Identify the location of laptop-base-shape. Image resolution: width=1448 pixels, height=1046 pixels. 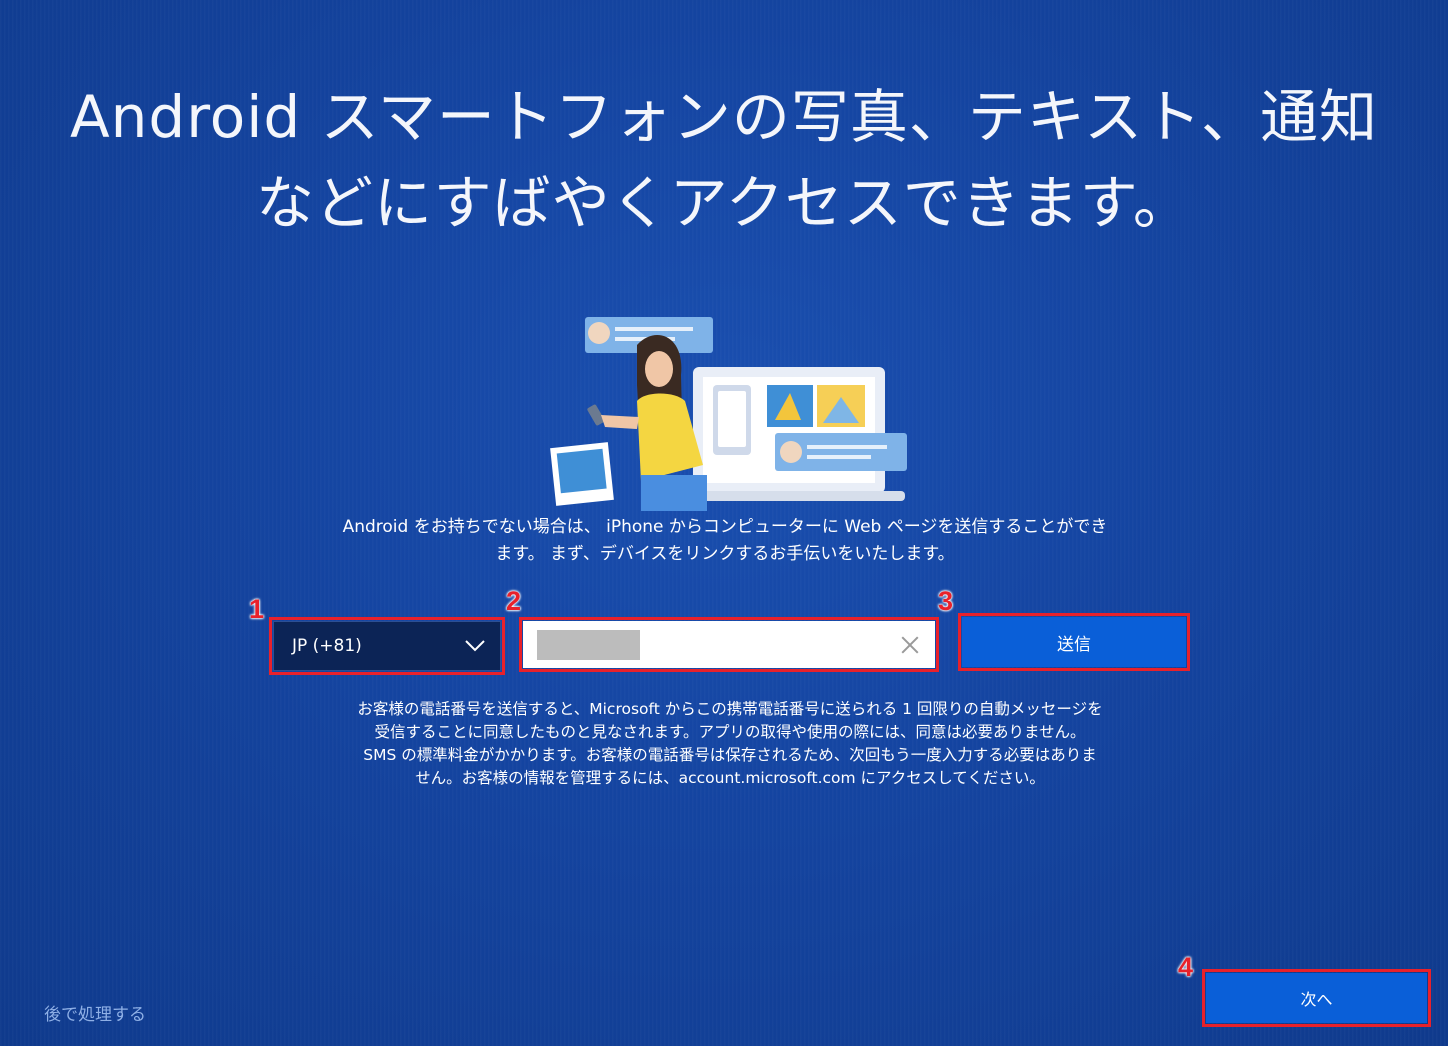
(790, 496).